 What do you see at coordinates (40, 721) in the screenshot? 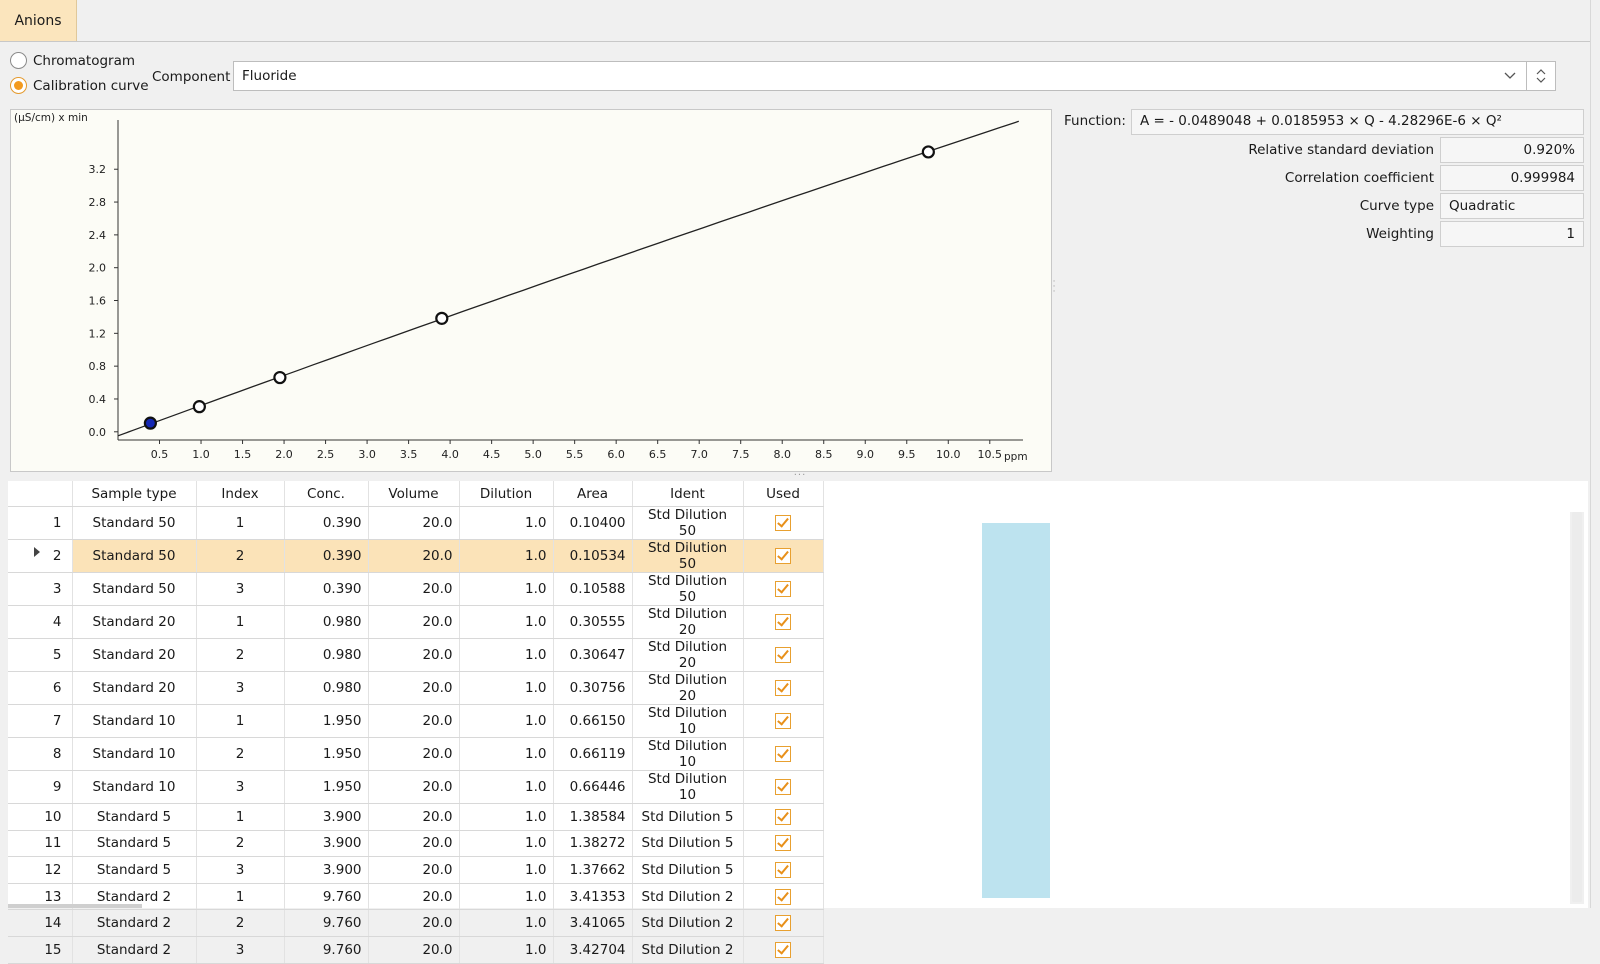
I see `row-number: 7` at bounding box center [40, 721].